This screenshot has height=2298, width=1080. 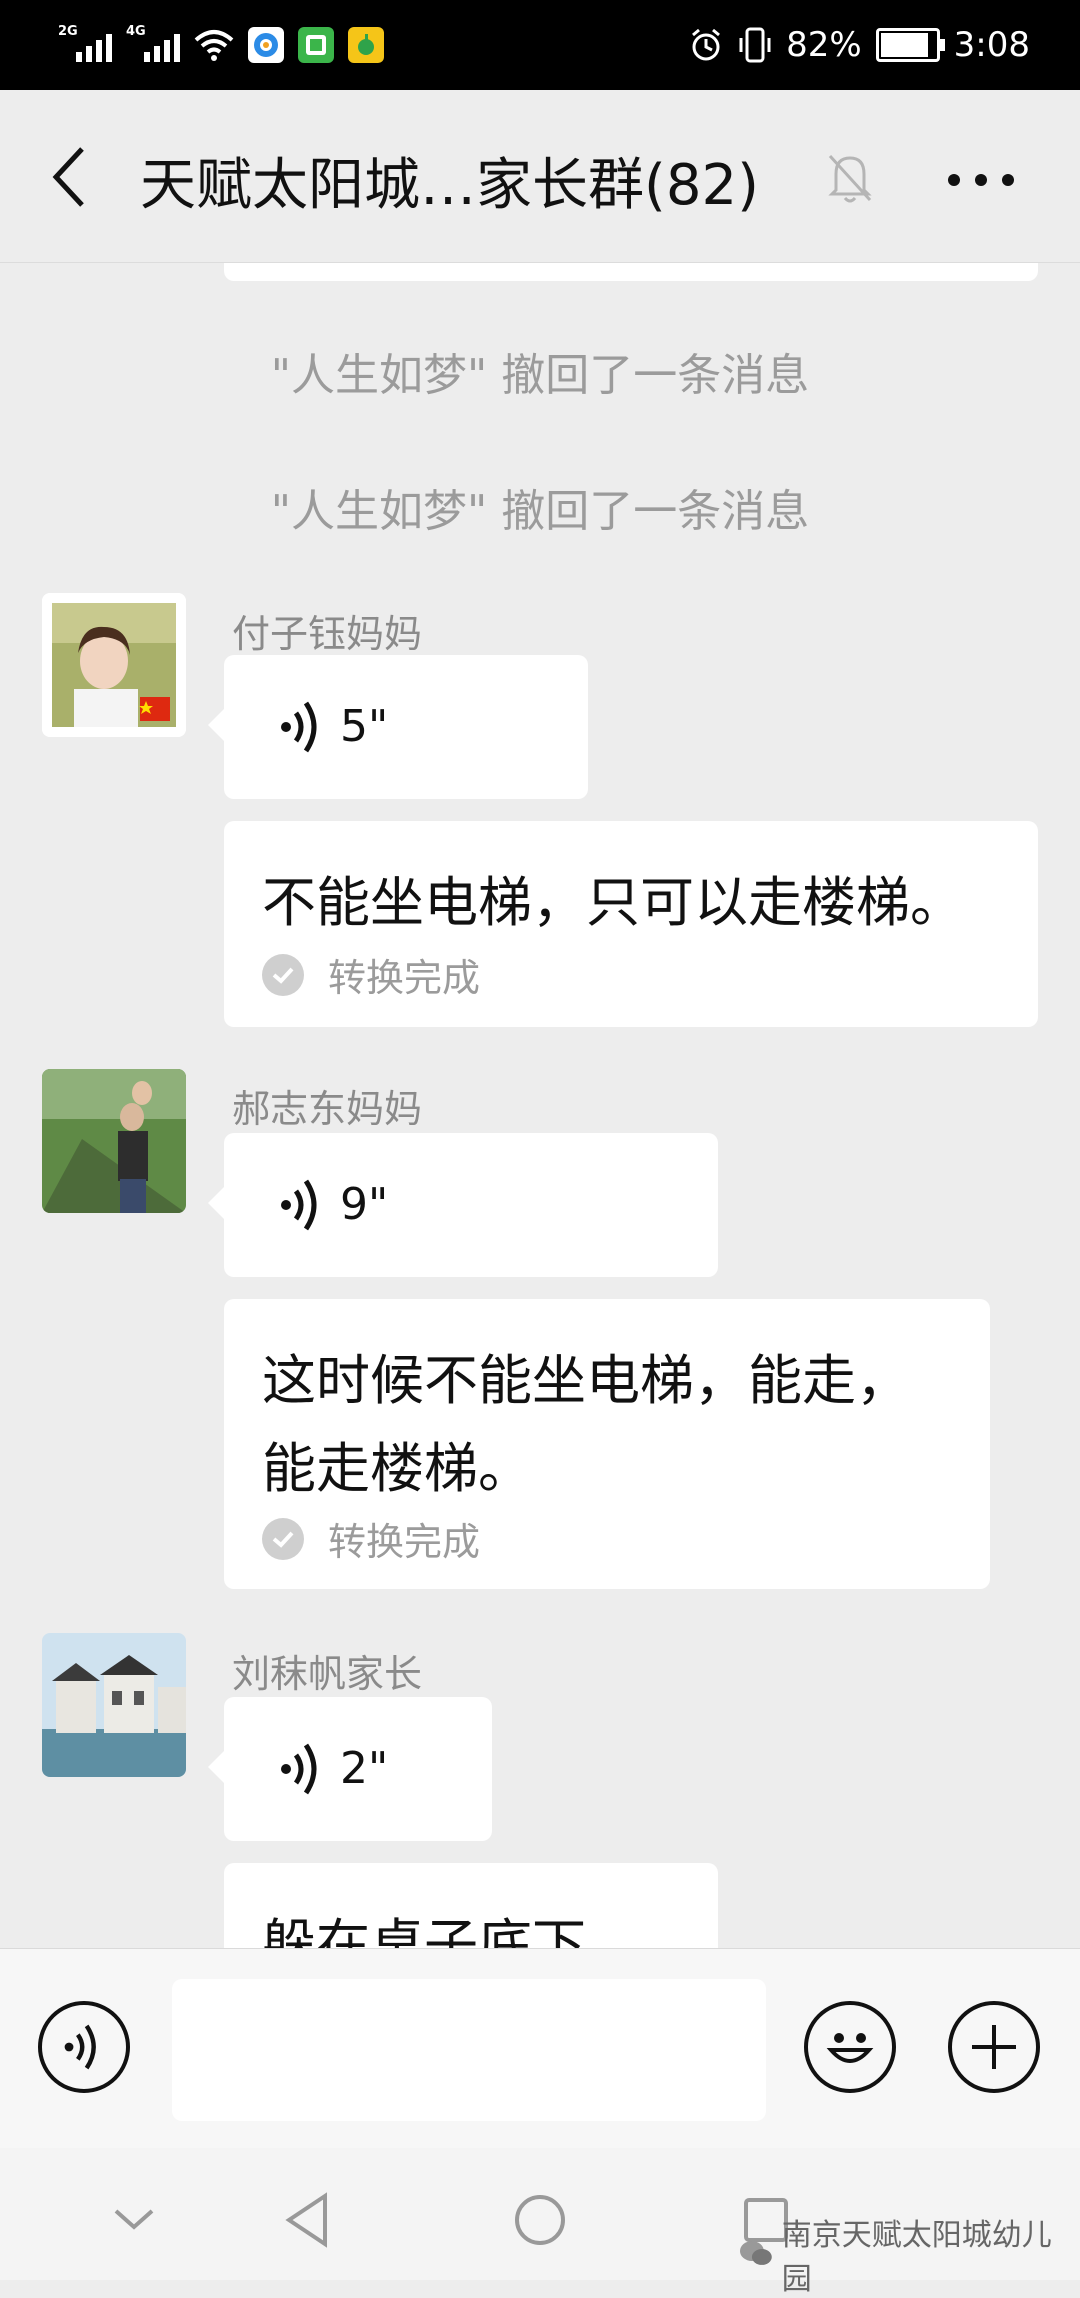 I want to click on voice-message: 5", so click(x=398, y=727).